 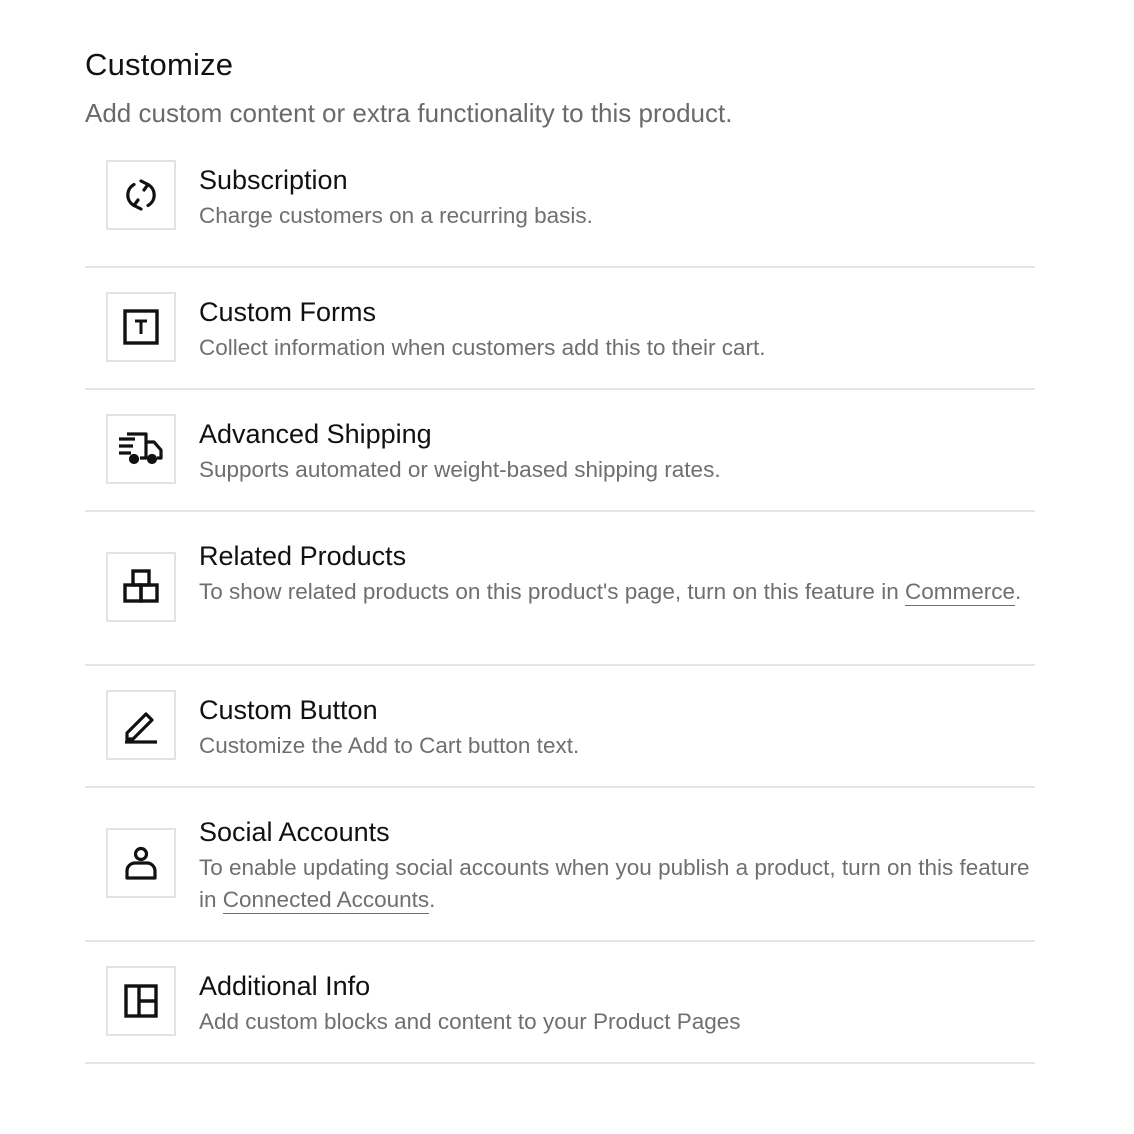 What do you see at coordinates (141, 195) in the screenshot?
I see `recurring-arrows-icon` at bounding box center [141, 195].